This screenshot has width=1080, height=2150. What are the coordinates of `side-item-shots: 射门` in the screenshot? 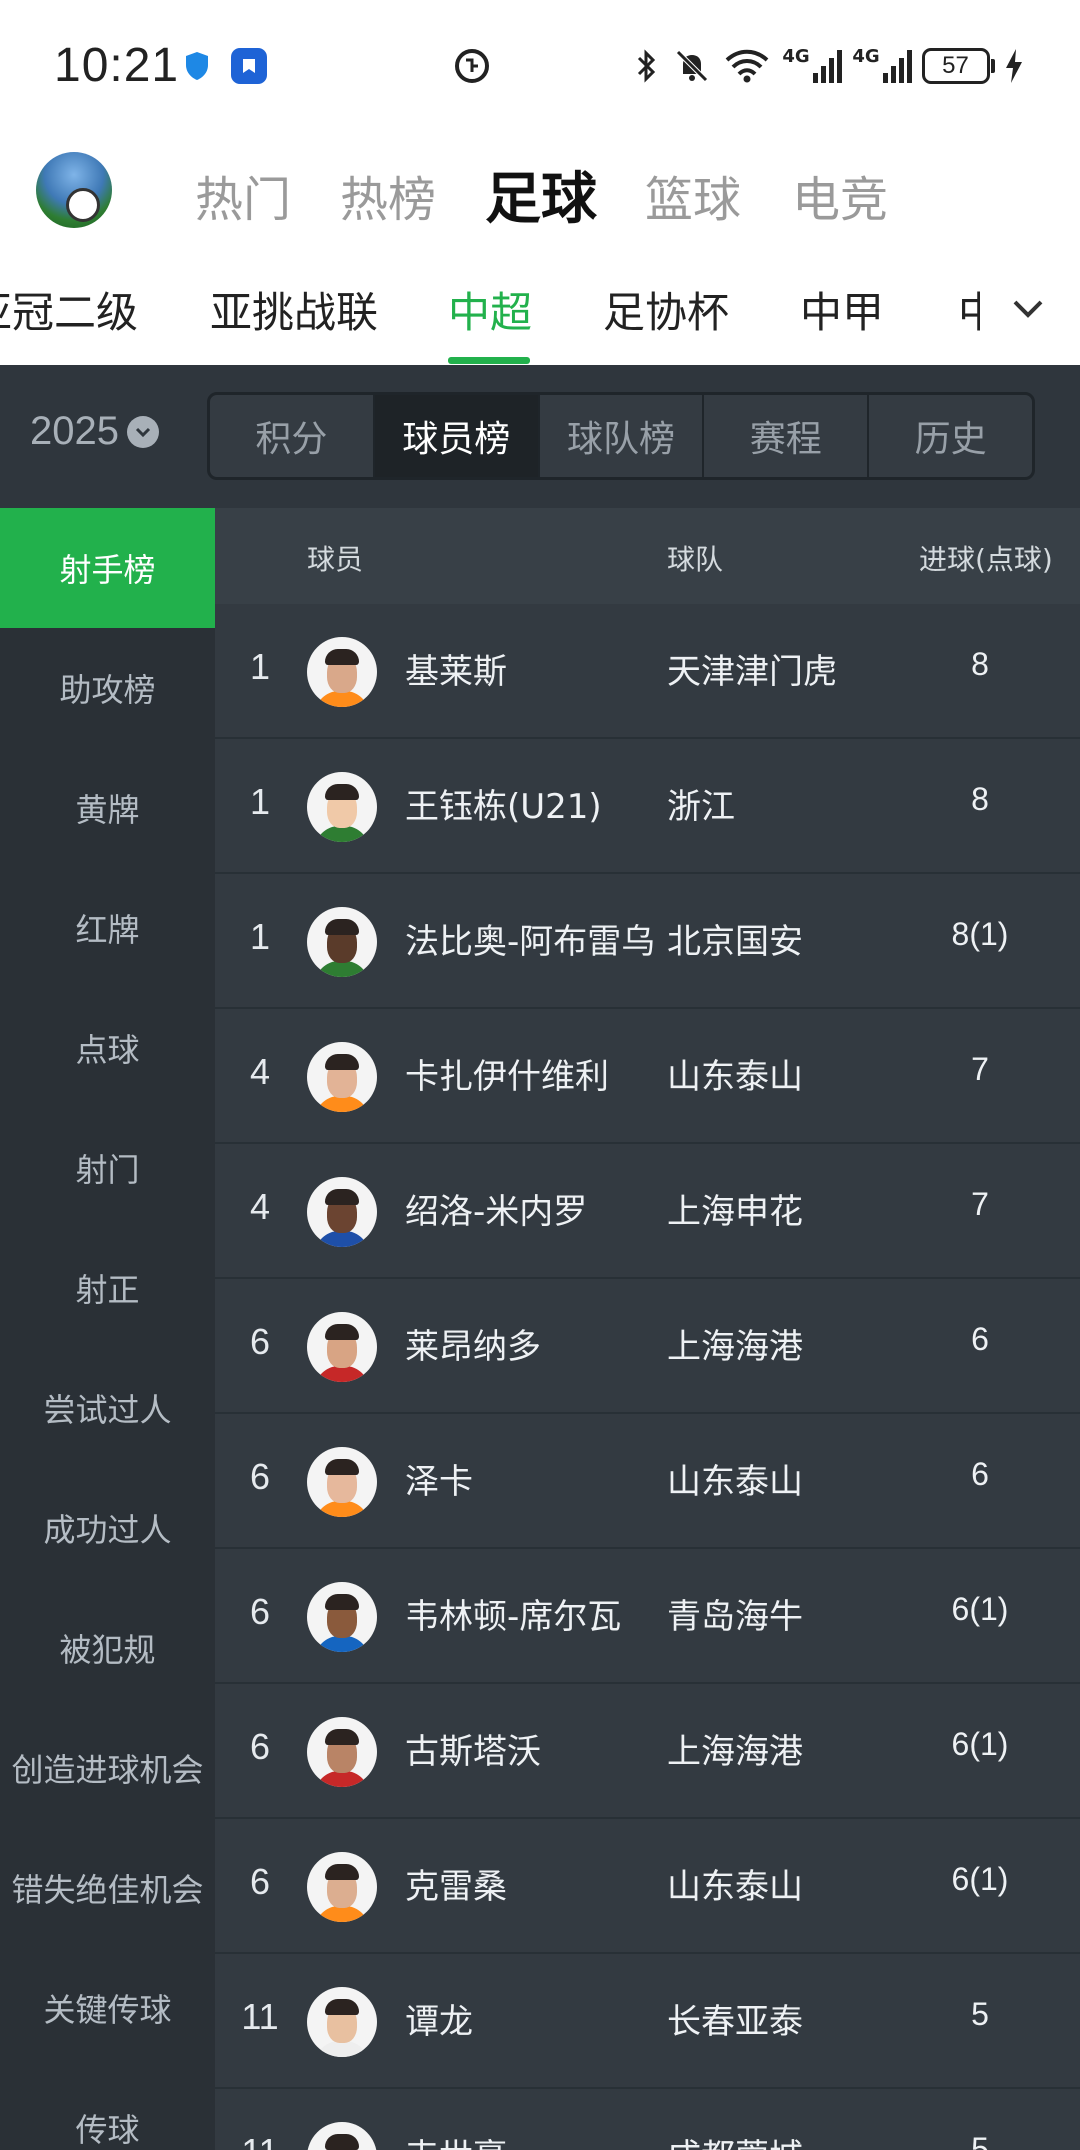 It's located at (107, 1168).